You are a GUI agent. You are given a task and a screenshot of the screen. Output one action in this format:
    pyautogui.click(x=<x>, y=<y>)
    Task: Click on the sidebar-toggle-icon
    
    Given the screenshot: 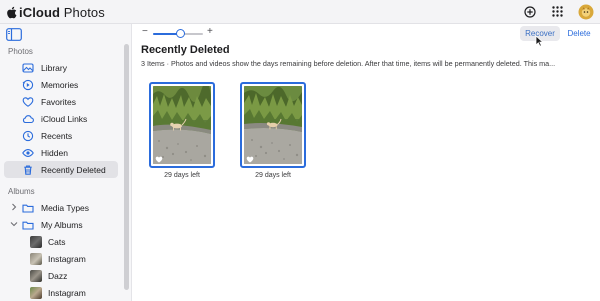 What is the action you would take?
    pyautogui.click(x=14, y=34)
    